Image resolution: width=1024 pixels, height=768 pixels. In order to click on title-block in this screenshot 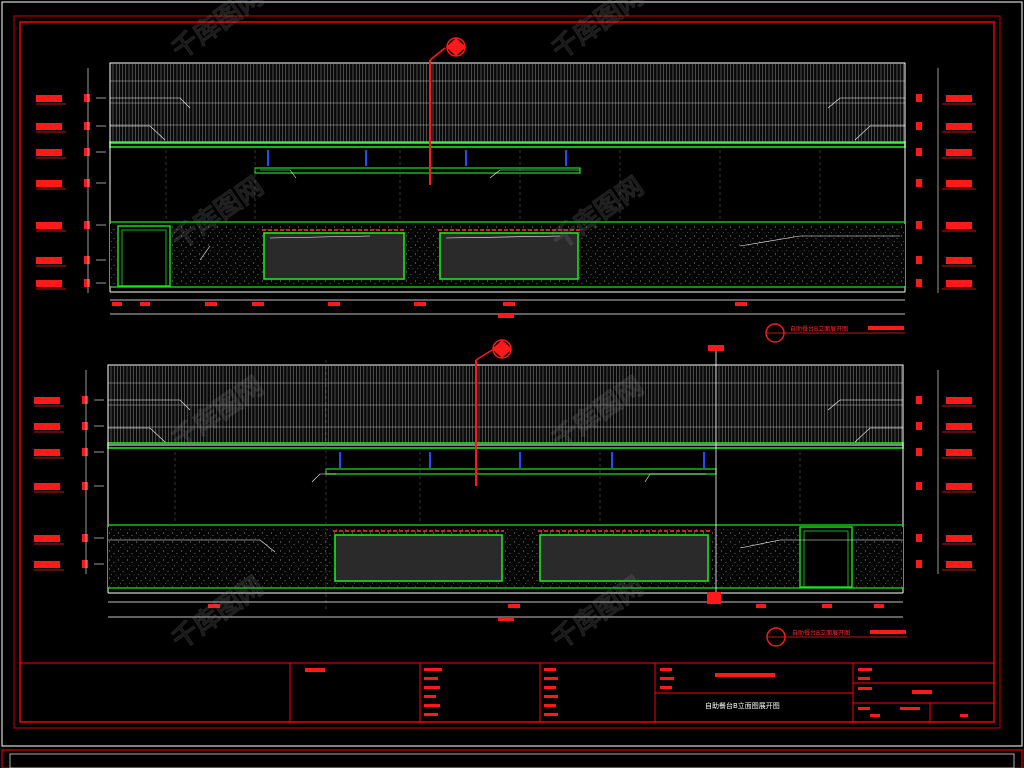, I will do `click(507, 692)`.